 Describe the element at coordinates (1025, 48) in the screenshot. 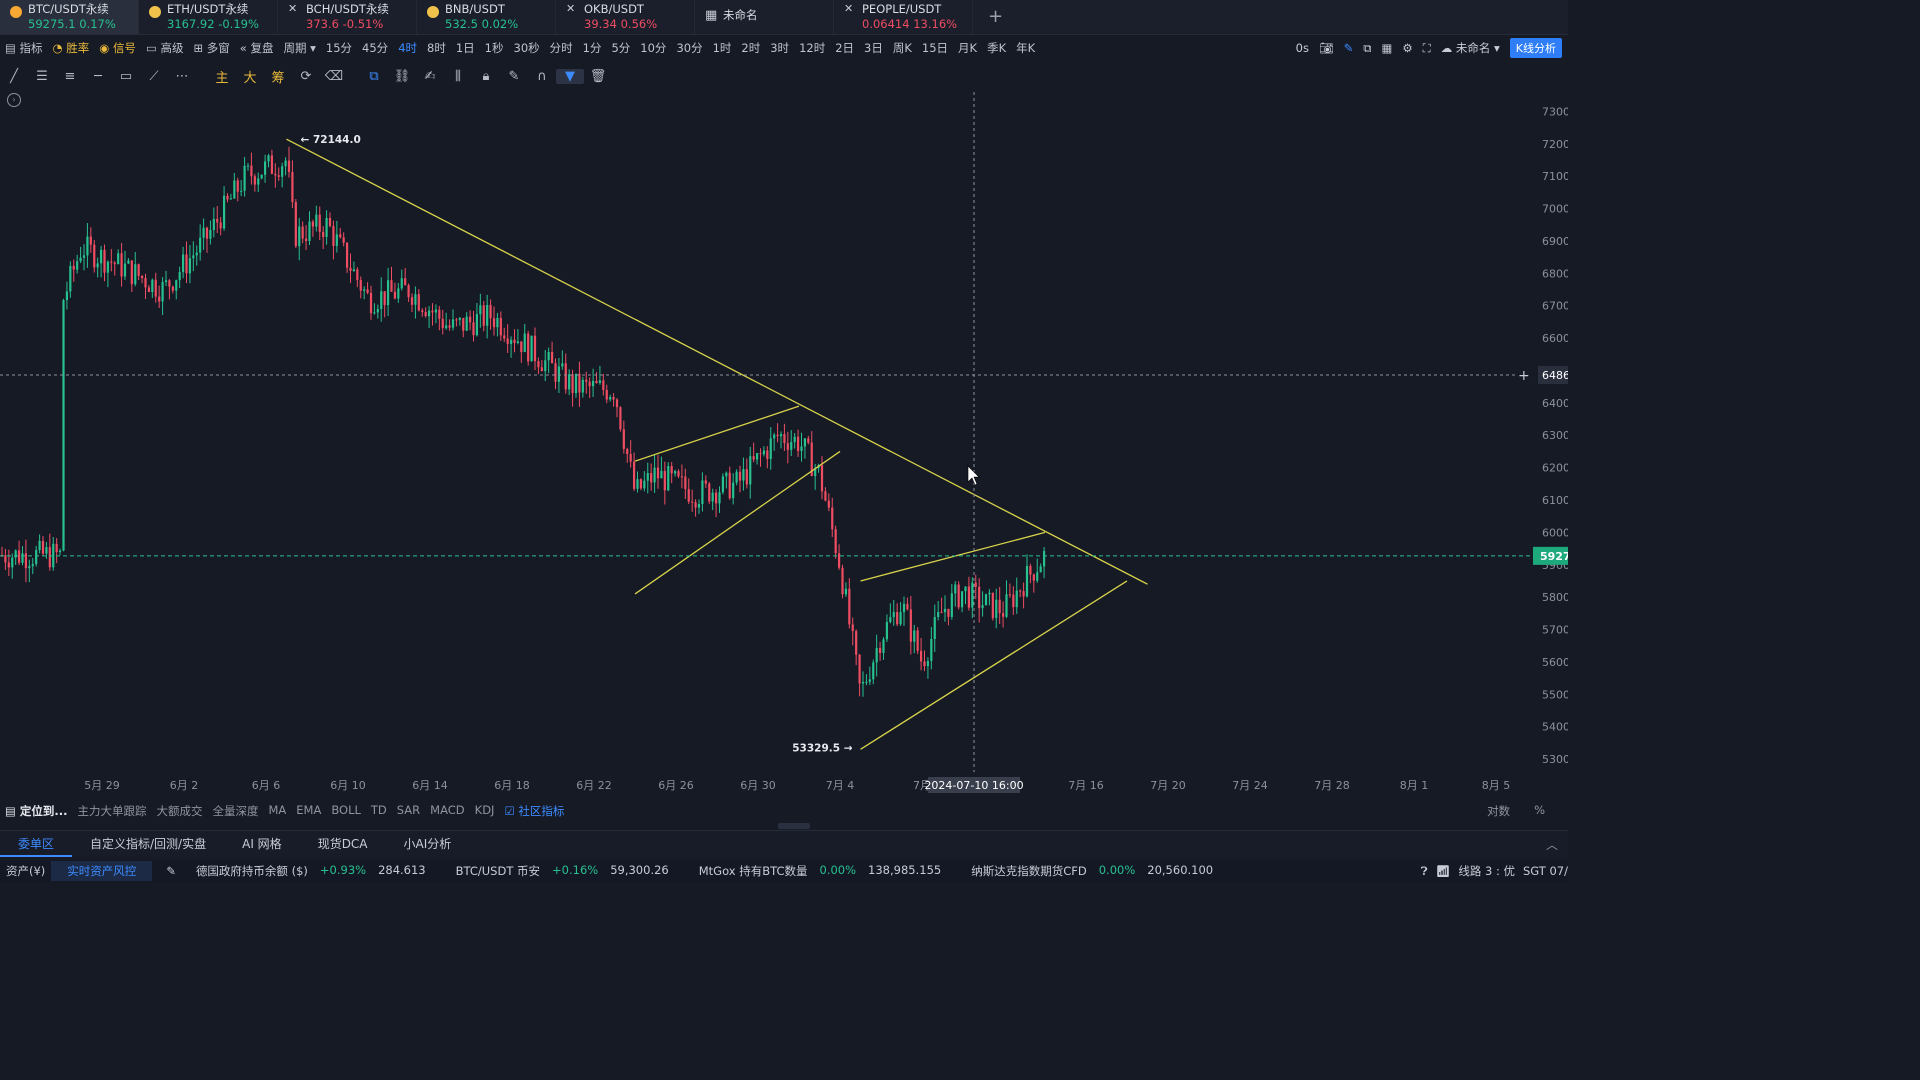

I see `period-22: 年K` at that location.